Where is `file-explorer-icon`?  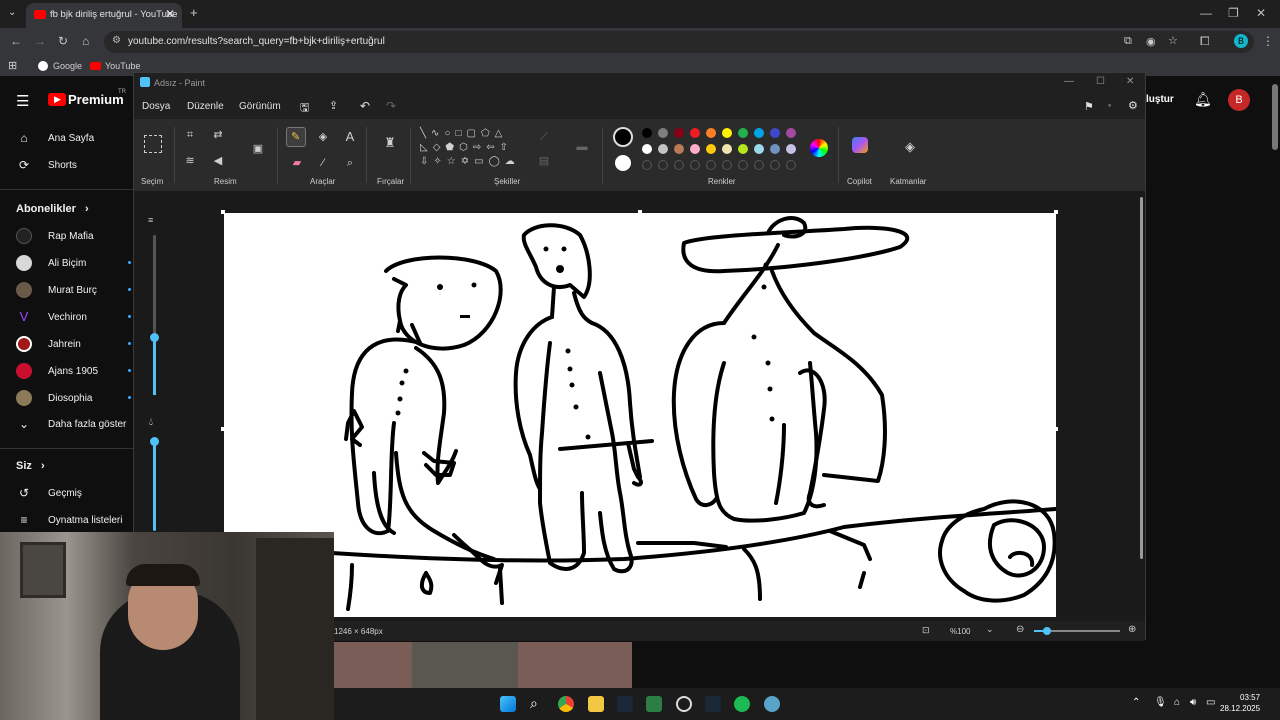
file-explorer-icon is located at coordinates (596, 704).